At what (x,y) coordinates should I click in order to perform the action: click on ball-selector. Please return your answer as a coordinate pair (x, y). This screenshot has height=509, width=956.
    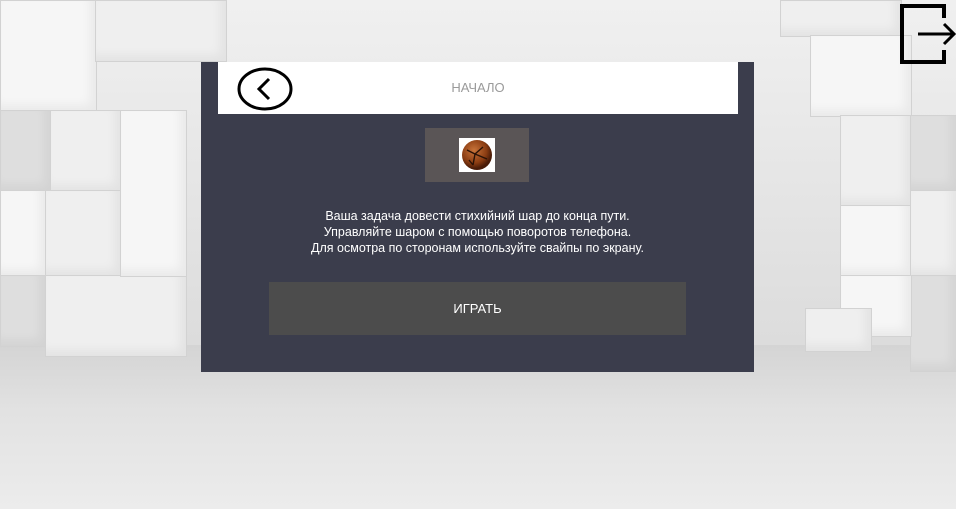
    Looking at the image, I should click on (477, 155).